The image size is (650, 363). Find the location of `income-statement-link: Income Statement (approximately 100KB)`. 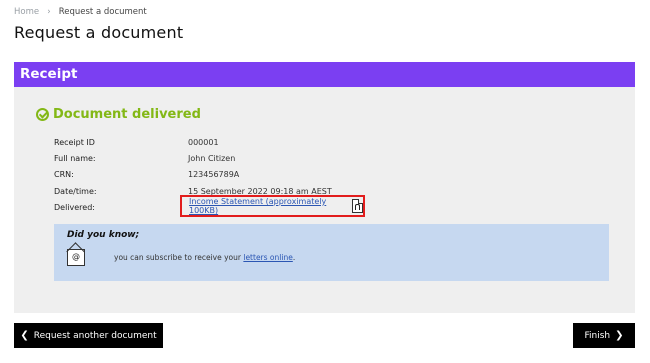

income-statement-link: Income Statement (approximately 100KB) is located at coordinates (269, 206).